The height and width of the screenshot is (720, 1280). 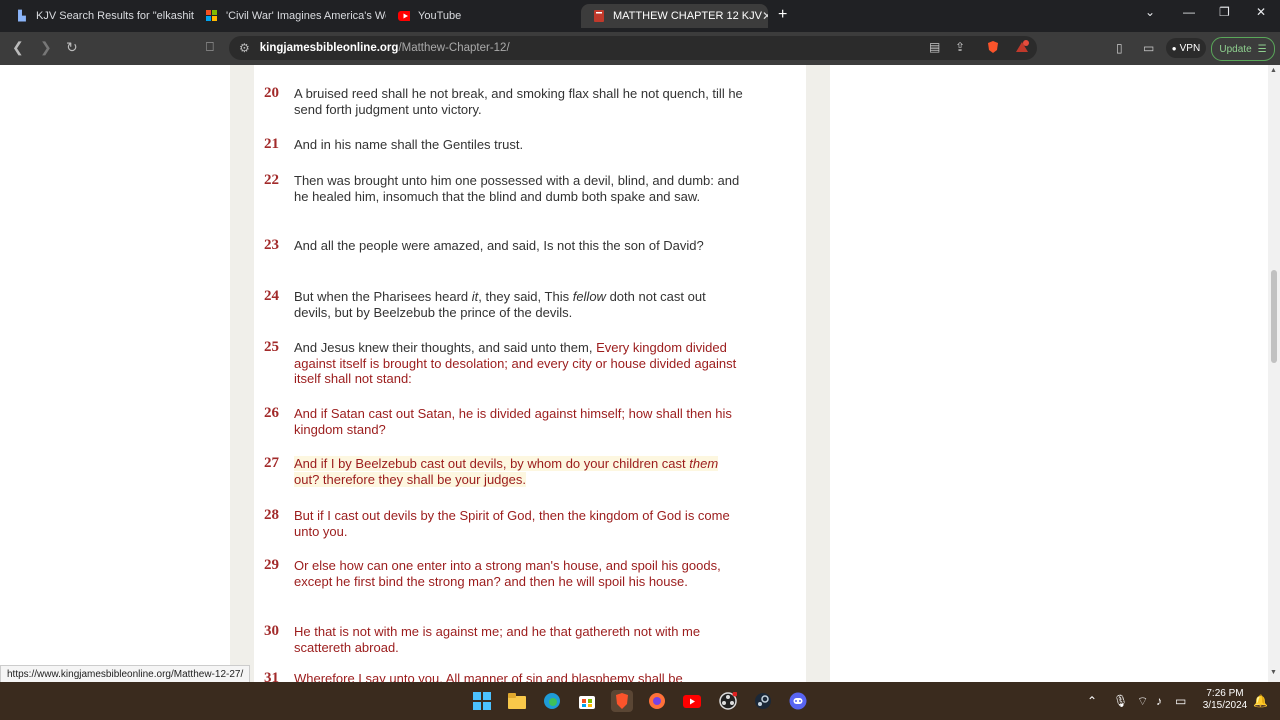 I want to click on tab-search-chevron-icon: ⌄, so click(x=1150, y=12).